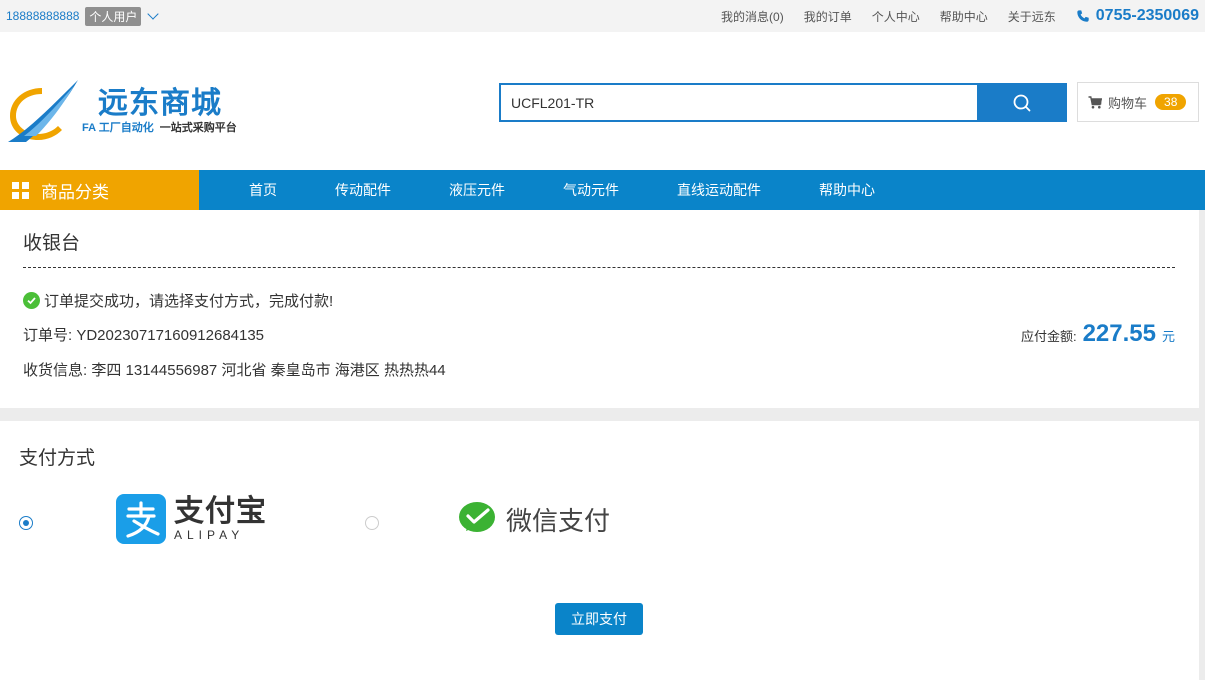  Describe the element at coordinates (1202, 445) in the screenshot. I see `right-edge-strip` at that location.